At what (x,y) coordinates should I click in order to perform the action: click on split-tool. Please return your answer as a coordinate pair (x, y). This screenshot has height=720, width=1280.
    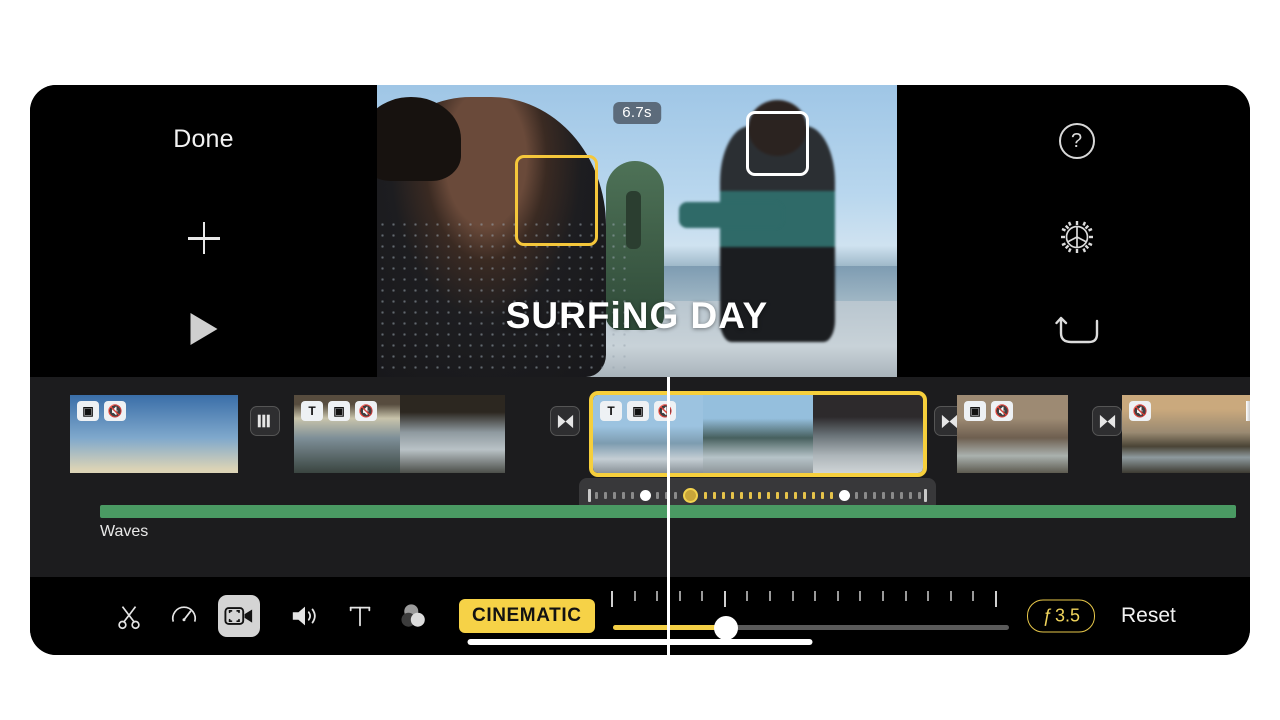
    Looking at the image, I should click on (129, 616).